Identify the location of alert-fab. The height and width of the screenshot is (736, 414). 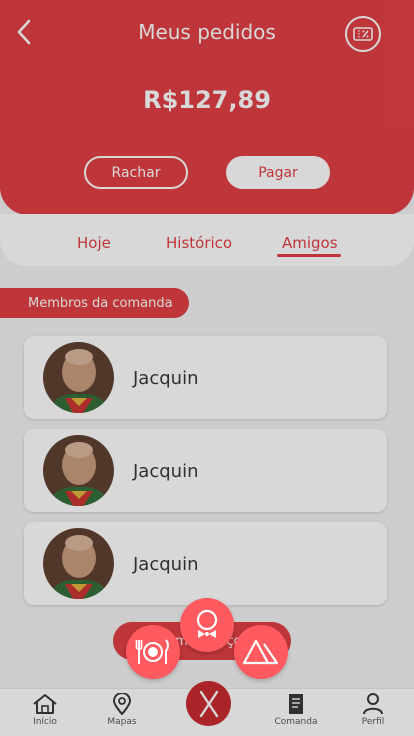
(261, 652).